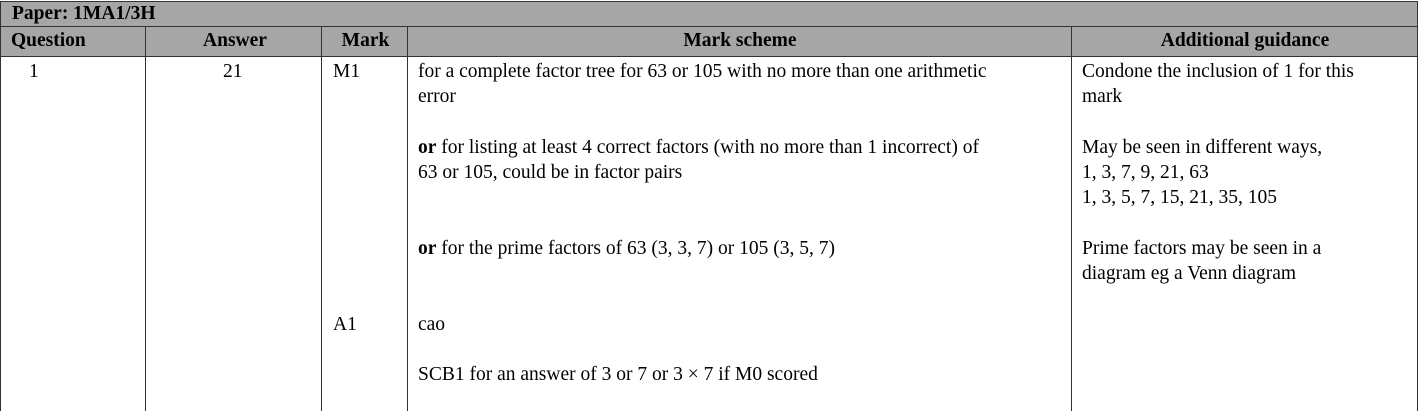 Image resolution: width=1419 pixels, height=411 pixels. Describe the element at coordinates (1417, 219) in the screenshot. I see `table-border-right` at that location.